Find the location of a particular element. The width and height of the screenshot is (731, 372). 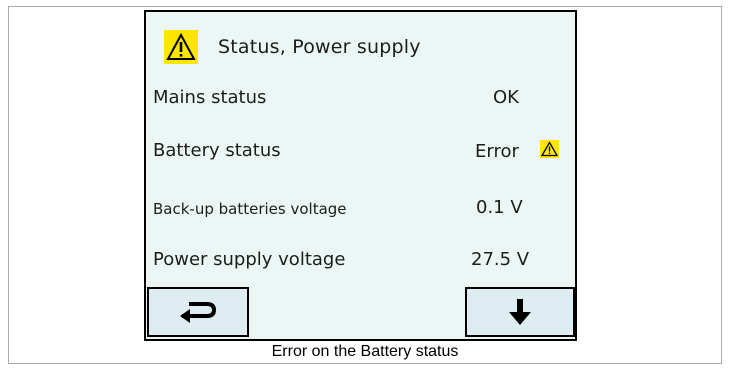

mains-status-value: OK is located at coordinates (506, 97).